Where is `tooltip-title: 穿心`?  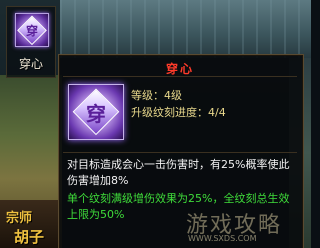 tooltip-title: 穿心 is located at coordinates (179, 69).